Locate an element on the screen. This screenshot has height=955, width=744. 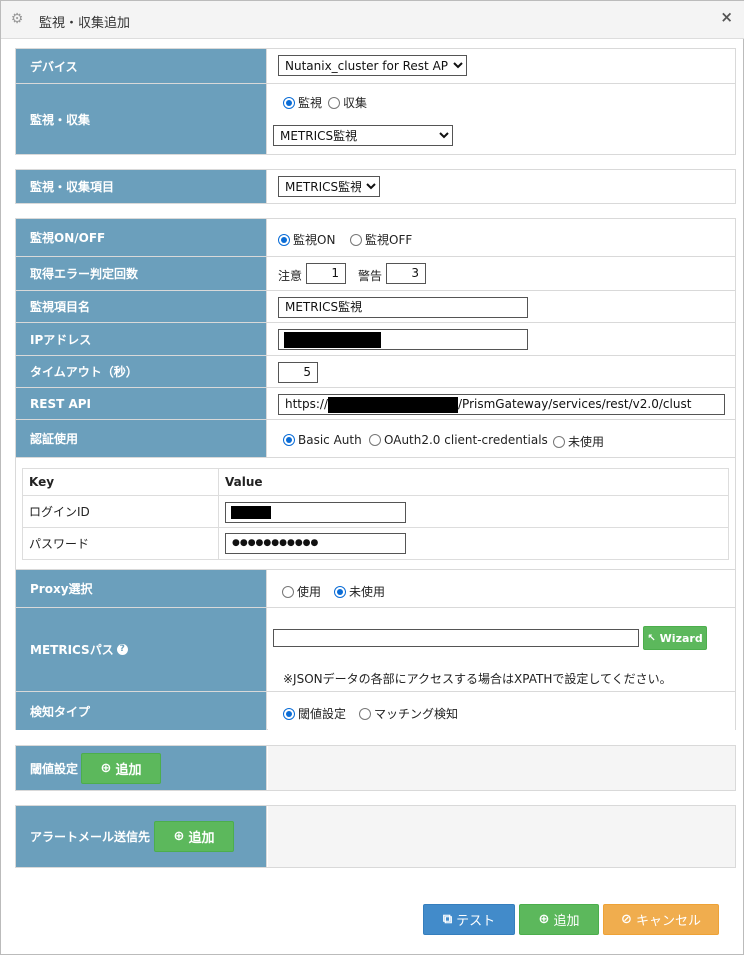
threshold-label: 閾値設定 ⊕ 追加 is located at coordinates (141, 768).